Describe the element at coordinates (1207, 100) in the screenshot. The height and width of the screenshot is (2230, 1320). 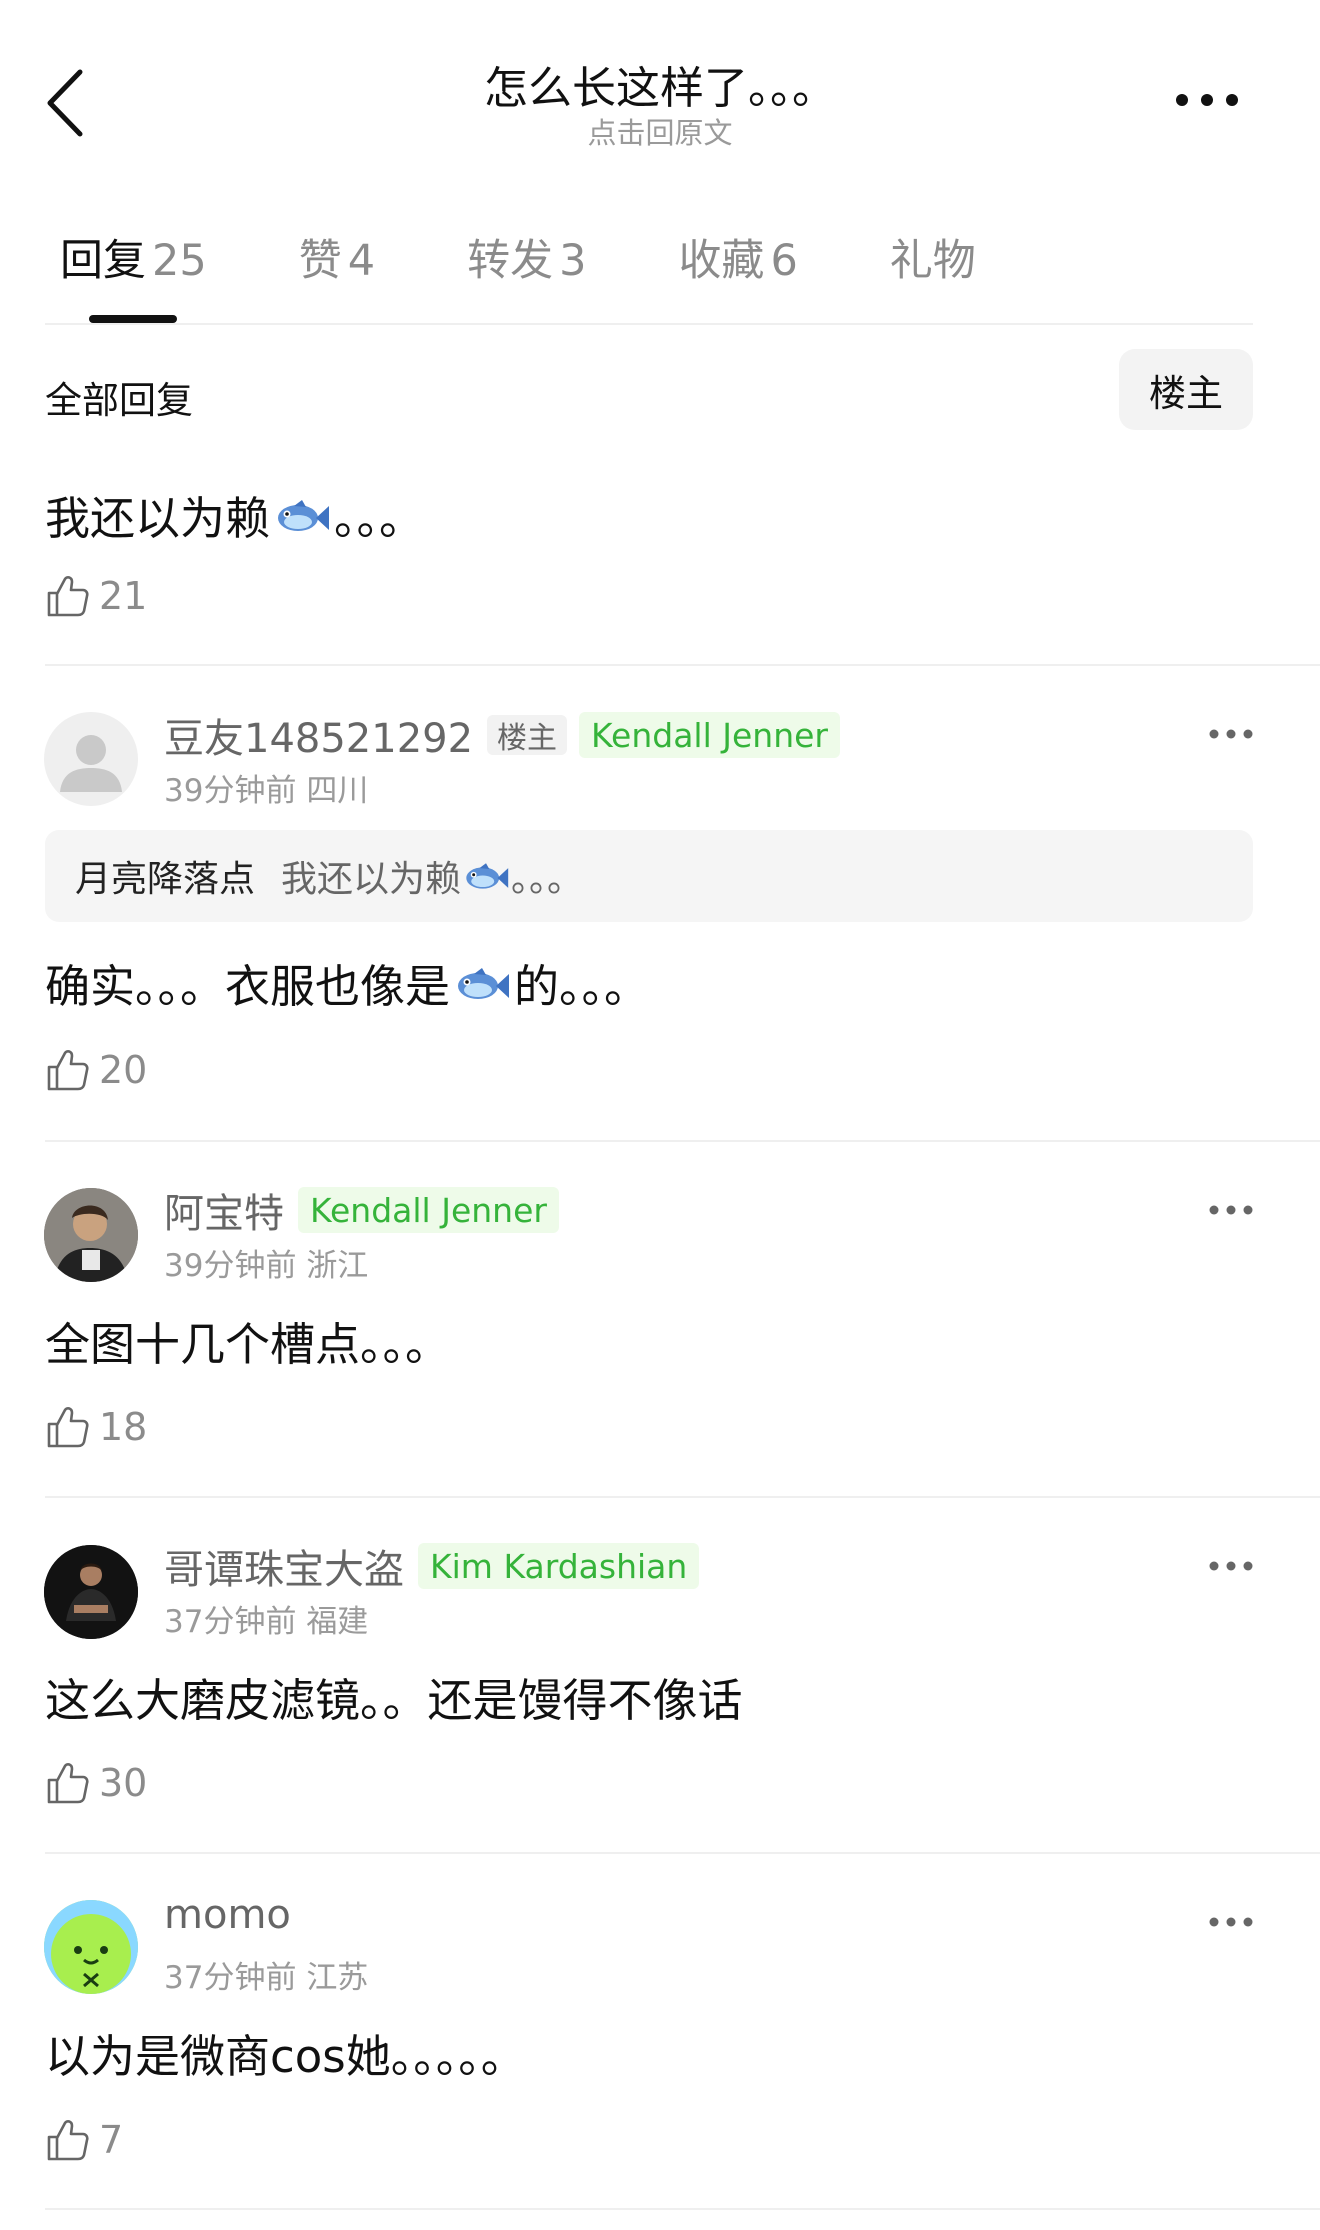
I see `more-options-icon` at that location.